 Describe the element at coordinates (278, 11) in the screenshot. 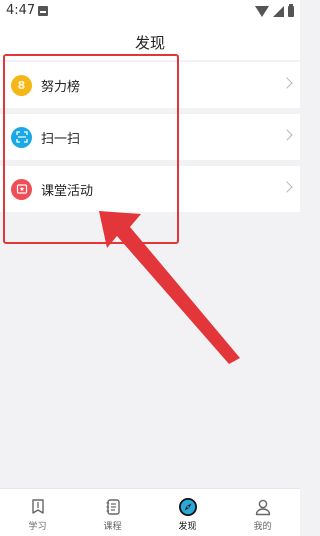

I see `signal-icon` at that location.